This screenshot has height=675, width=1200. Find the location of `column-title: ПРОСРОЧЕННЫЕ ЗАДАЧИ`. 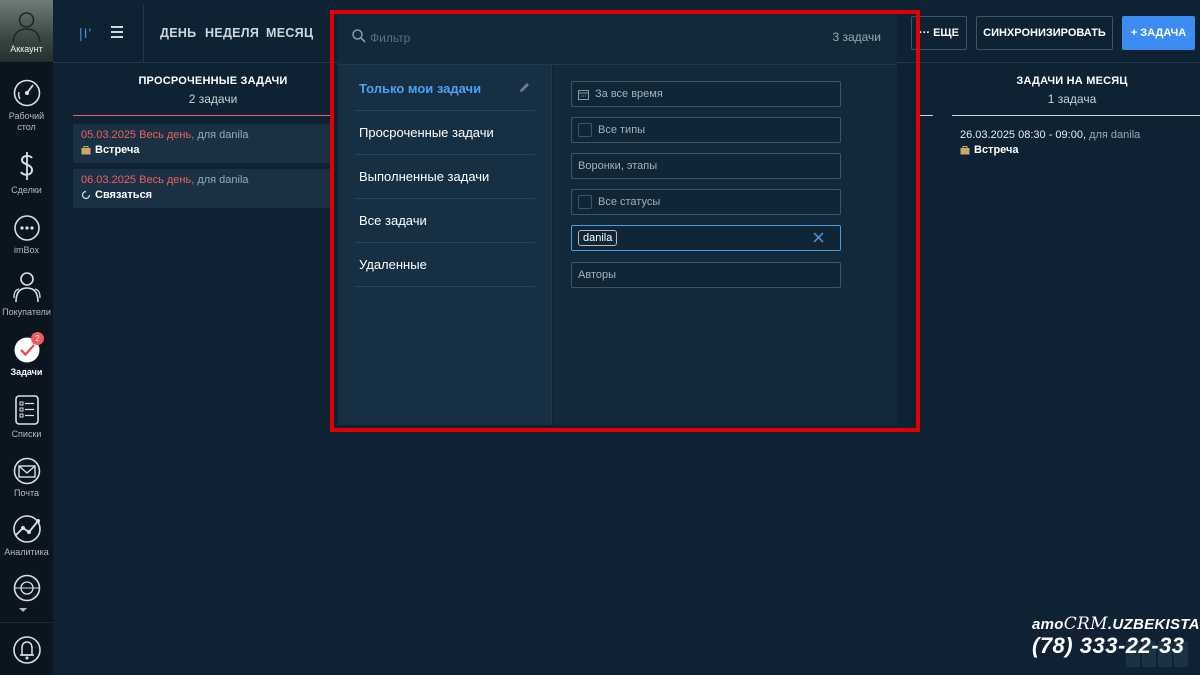

column-title: ПРОСРОЧЕННЫЕ ЗАДАЧИ is located at coordinates (213, 81).